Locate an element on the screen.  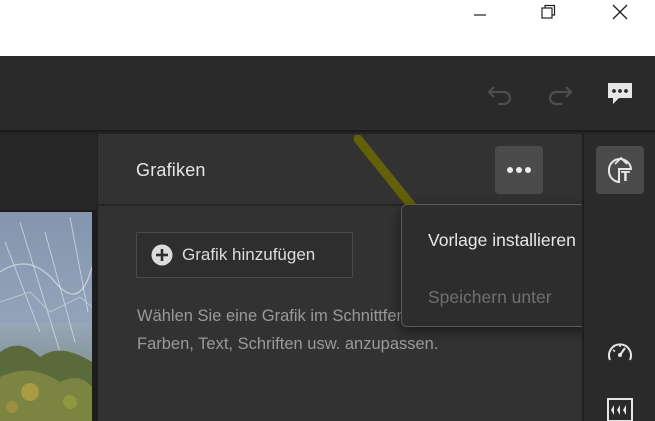
add-graphic-label: Grafik hinzufügen is located at coordinates (249, 254).